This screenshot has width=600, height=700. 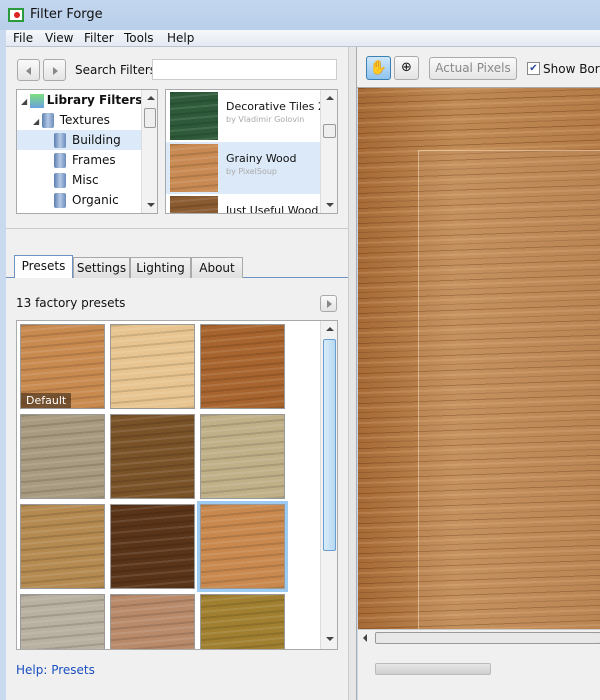 What do you see at coordinates (46, 400) in the screenshot?
I see `default-label: Default` at bounding box center [46, 400].